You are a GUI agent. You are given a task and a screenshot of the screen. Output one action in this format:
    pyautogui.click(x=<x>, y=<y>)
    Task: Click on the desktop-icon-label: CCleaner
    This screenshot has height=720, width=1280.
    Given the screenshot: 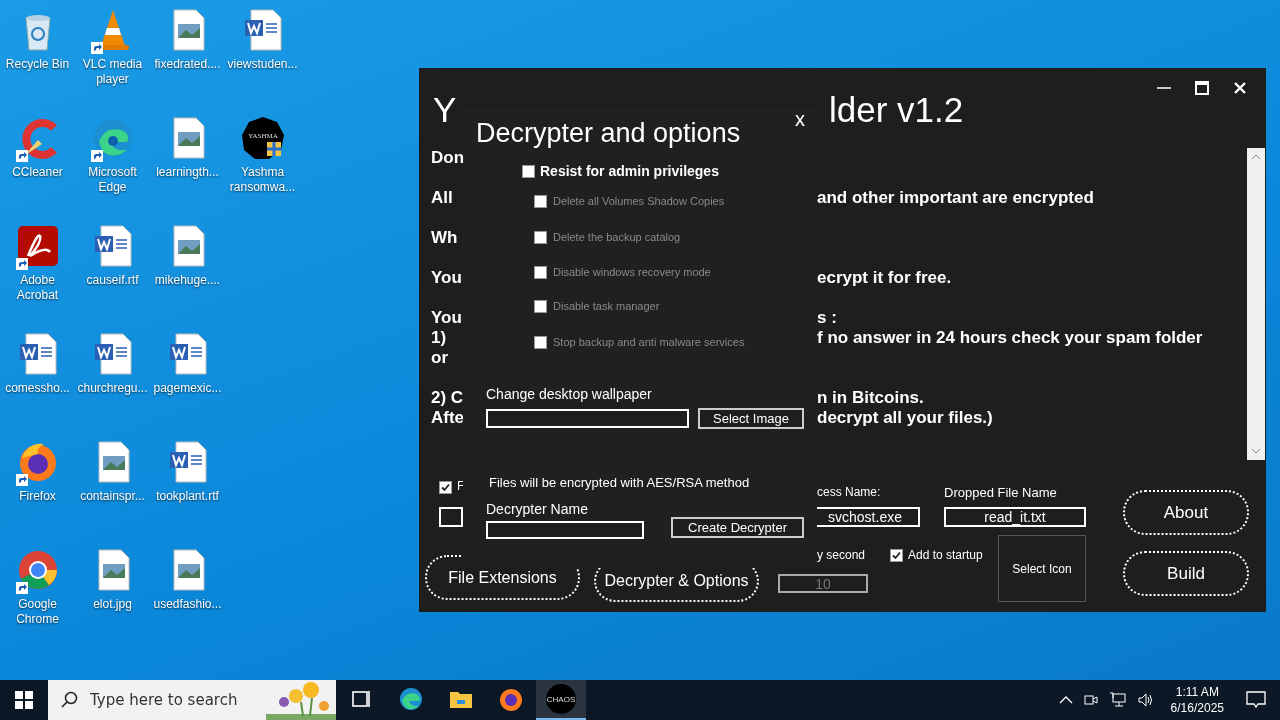 What is the action you would take?
    pyautogui.click(x=37, y=172)
    